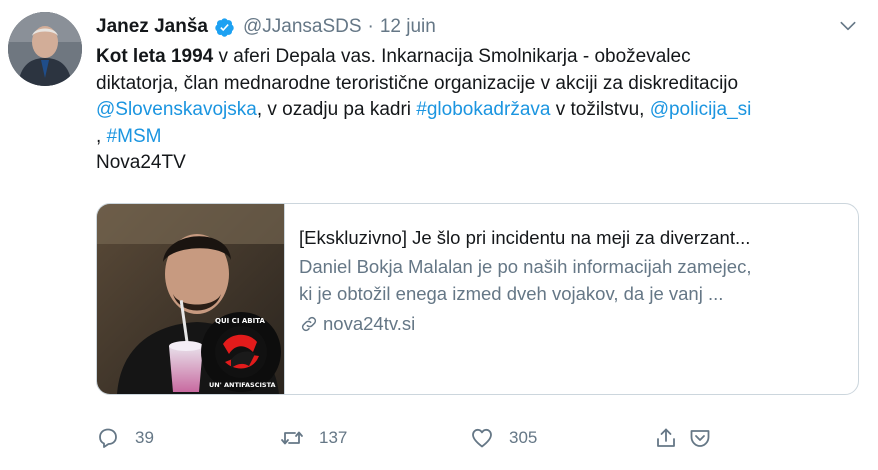 The height and width of the screenshot is (470, 878). I want to click on share-button, so click(666, 438).